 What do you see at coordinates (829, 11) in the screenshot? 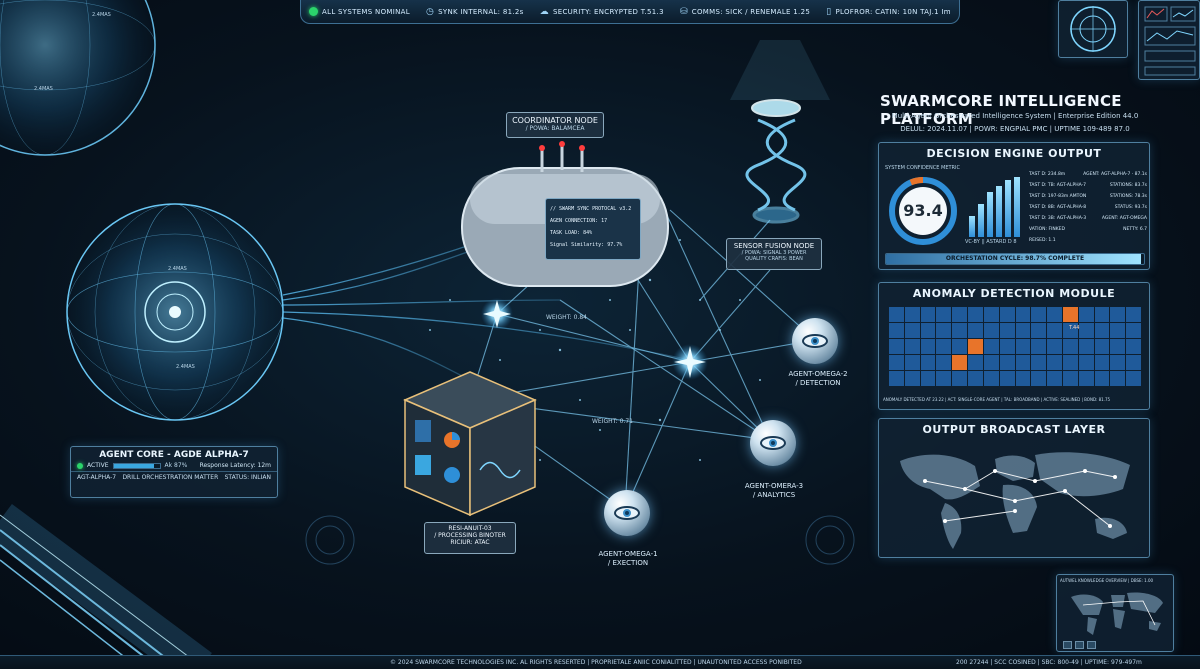
I see `device-icon: ▯` at bounding box center [829, 11].